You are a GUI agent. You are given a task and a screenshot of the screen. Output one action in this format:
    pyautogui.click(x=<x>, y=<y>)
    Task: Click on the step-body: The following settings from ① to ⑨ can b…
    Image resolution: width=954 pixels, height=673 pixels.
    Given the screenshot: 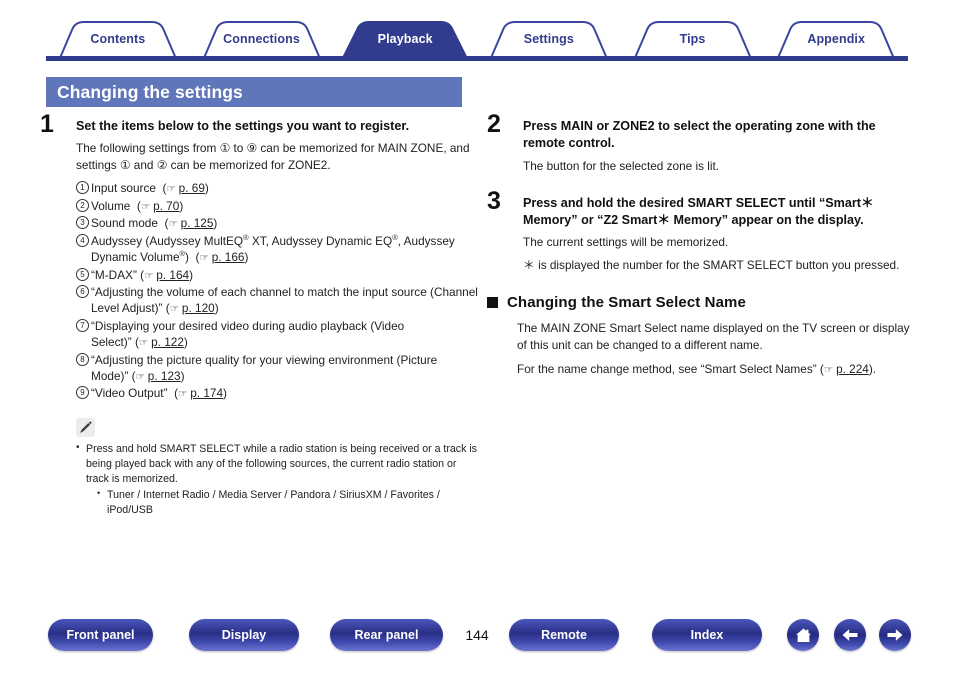 What is the action you would take?
    pyautogui.click(x=278, y=157)
    